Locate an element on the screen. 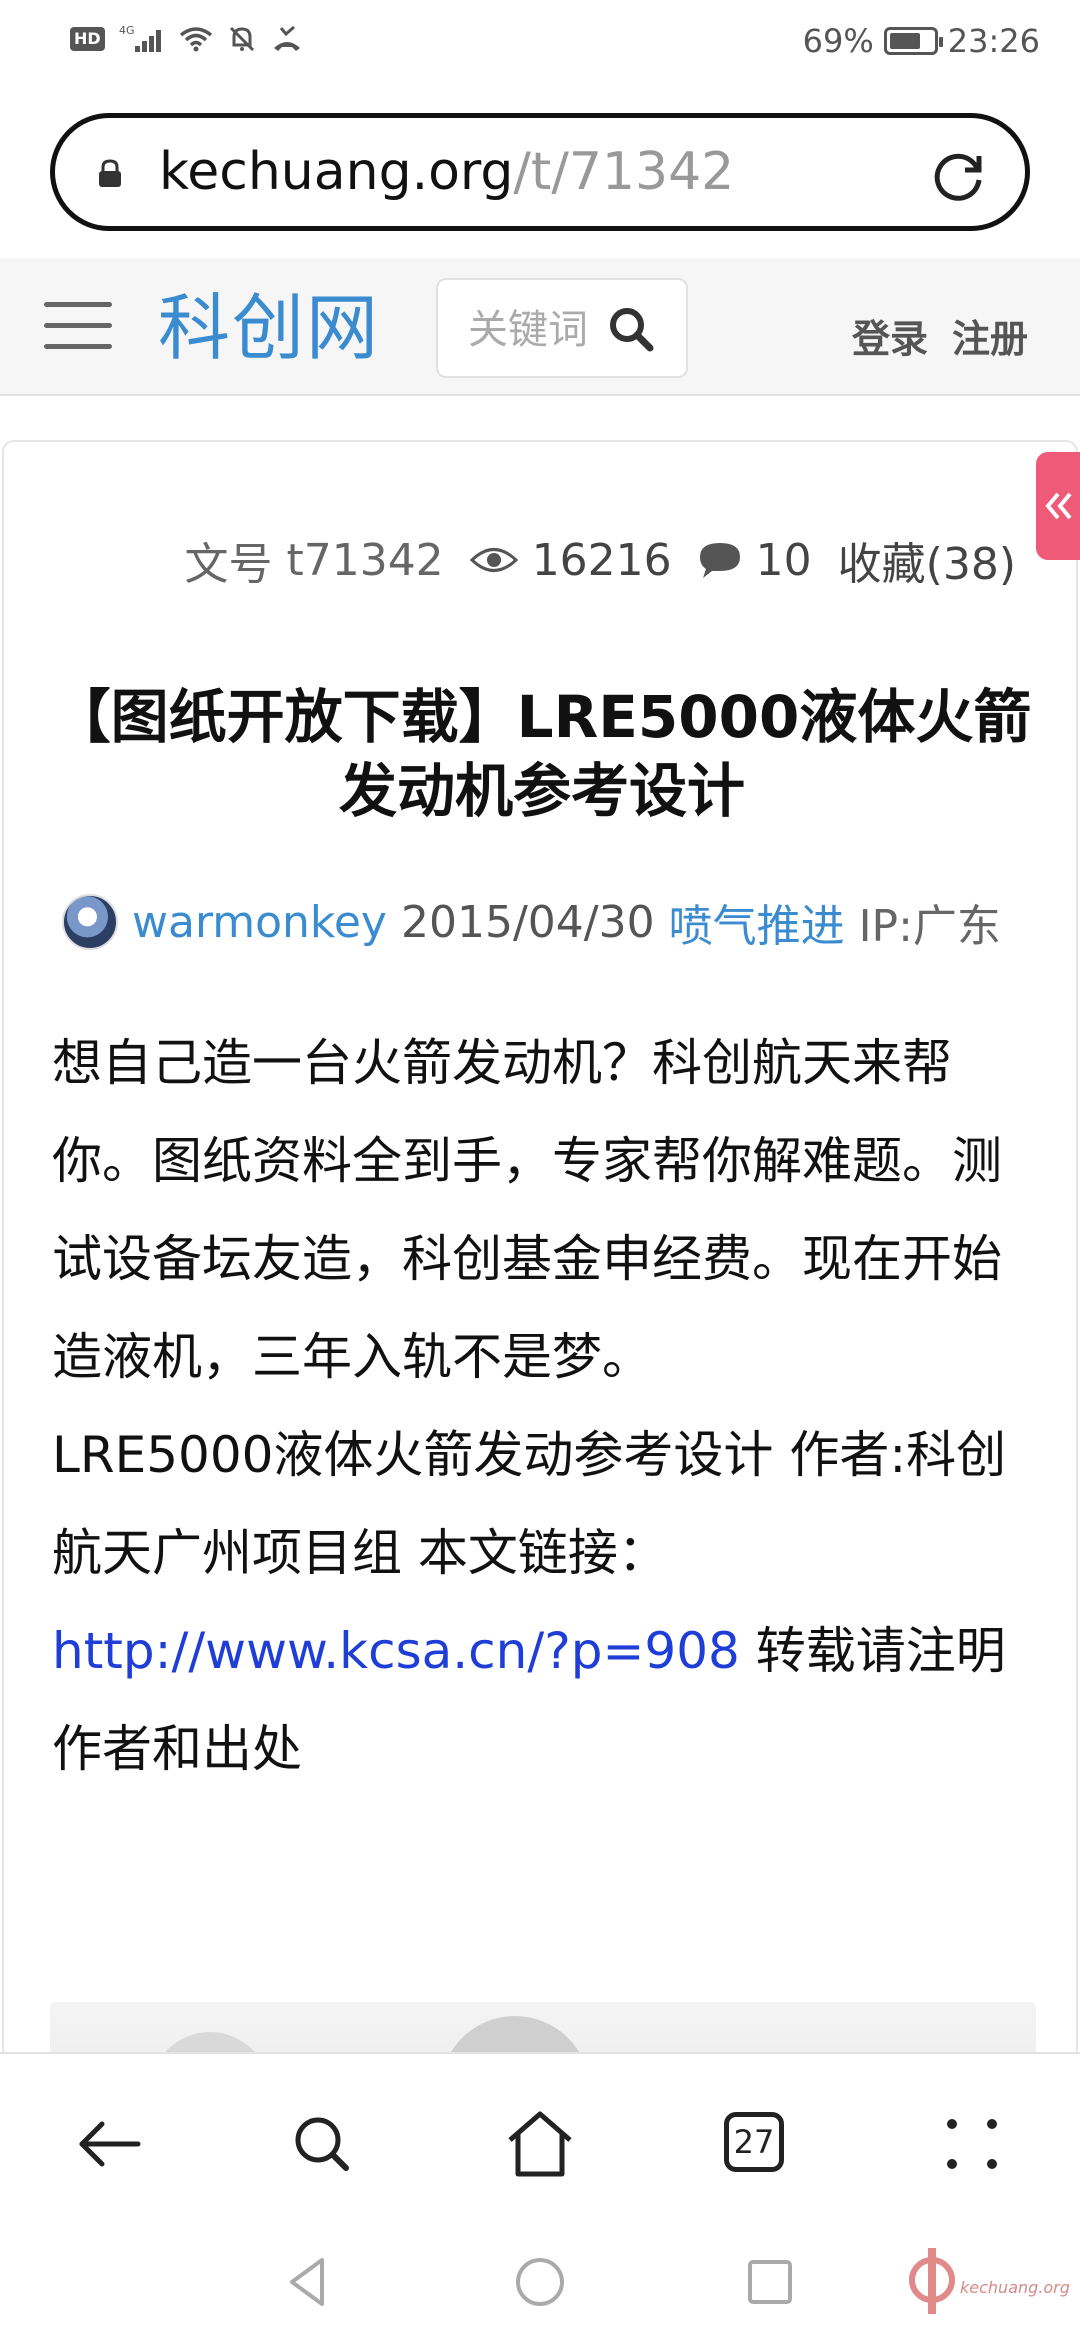  site-header: 科创网 关键词 登录 注册 is located at coordinates (540, 327).